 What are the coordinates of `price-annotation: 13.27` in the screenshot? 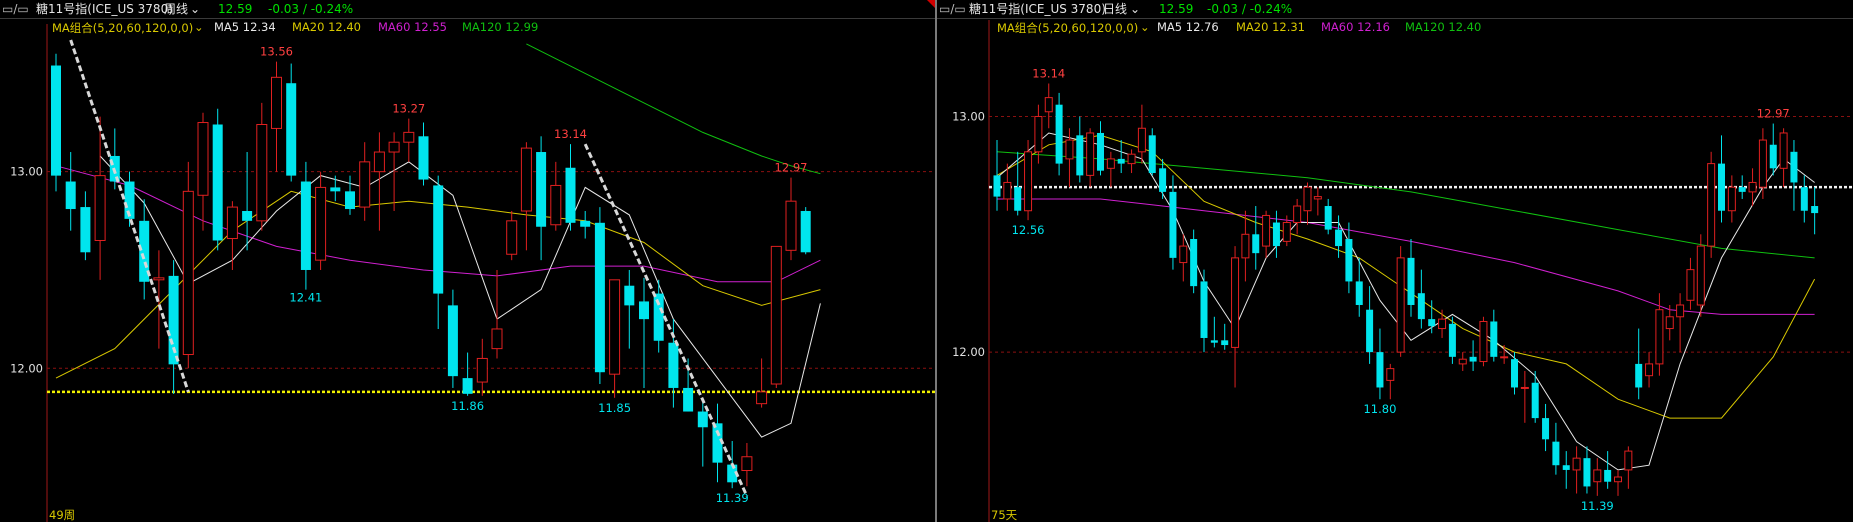 It's located at (408, 109).